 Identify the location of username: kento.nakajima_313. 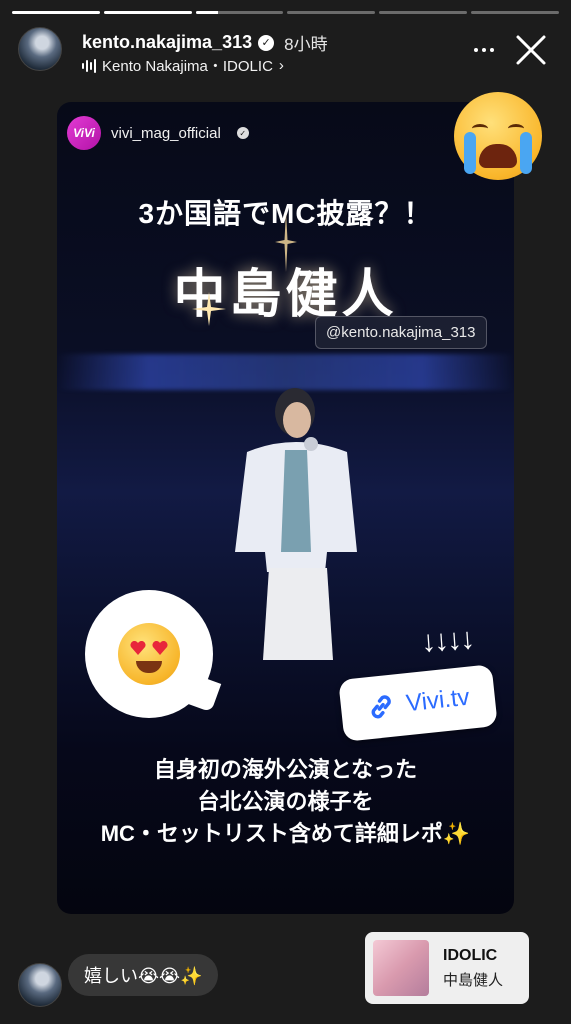
(167, 42).